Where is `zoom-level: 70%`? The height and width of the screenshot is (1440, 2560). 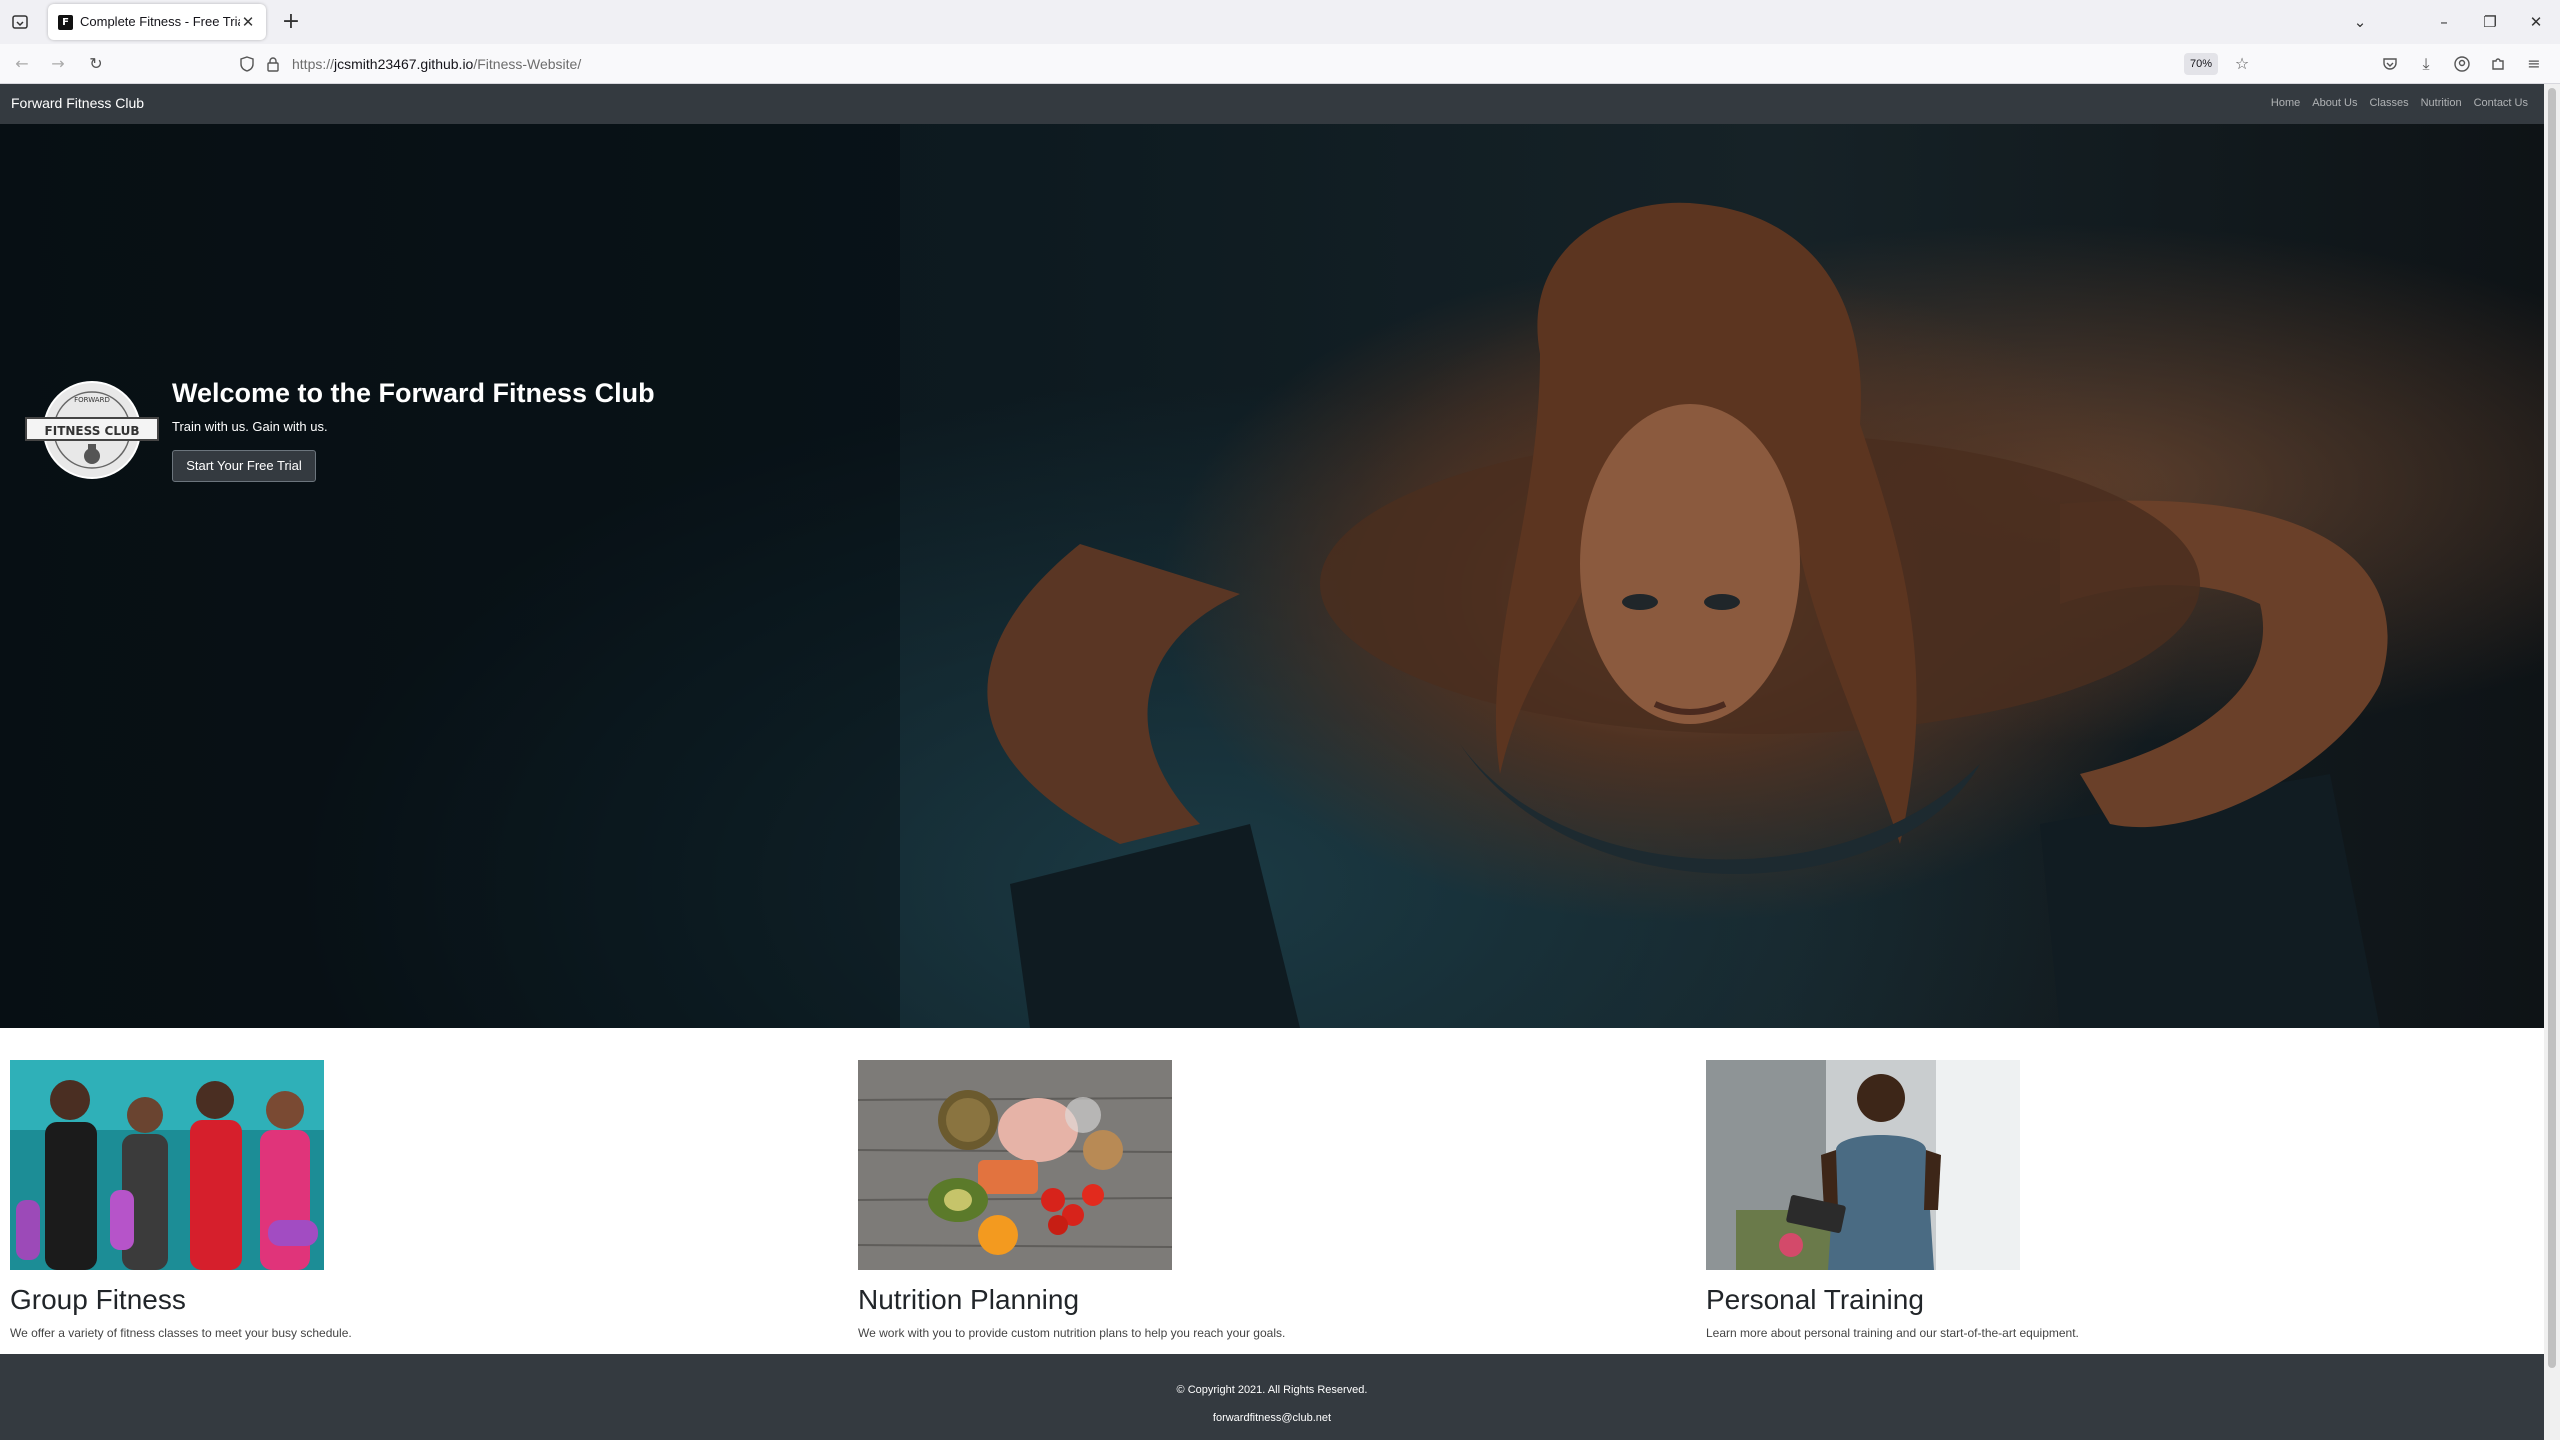 zoom-level: 70% is located at coordinates (2201, 64).